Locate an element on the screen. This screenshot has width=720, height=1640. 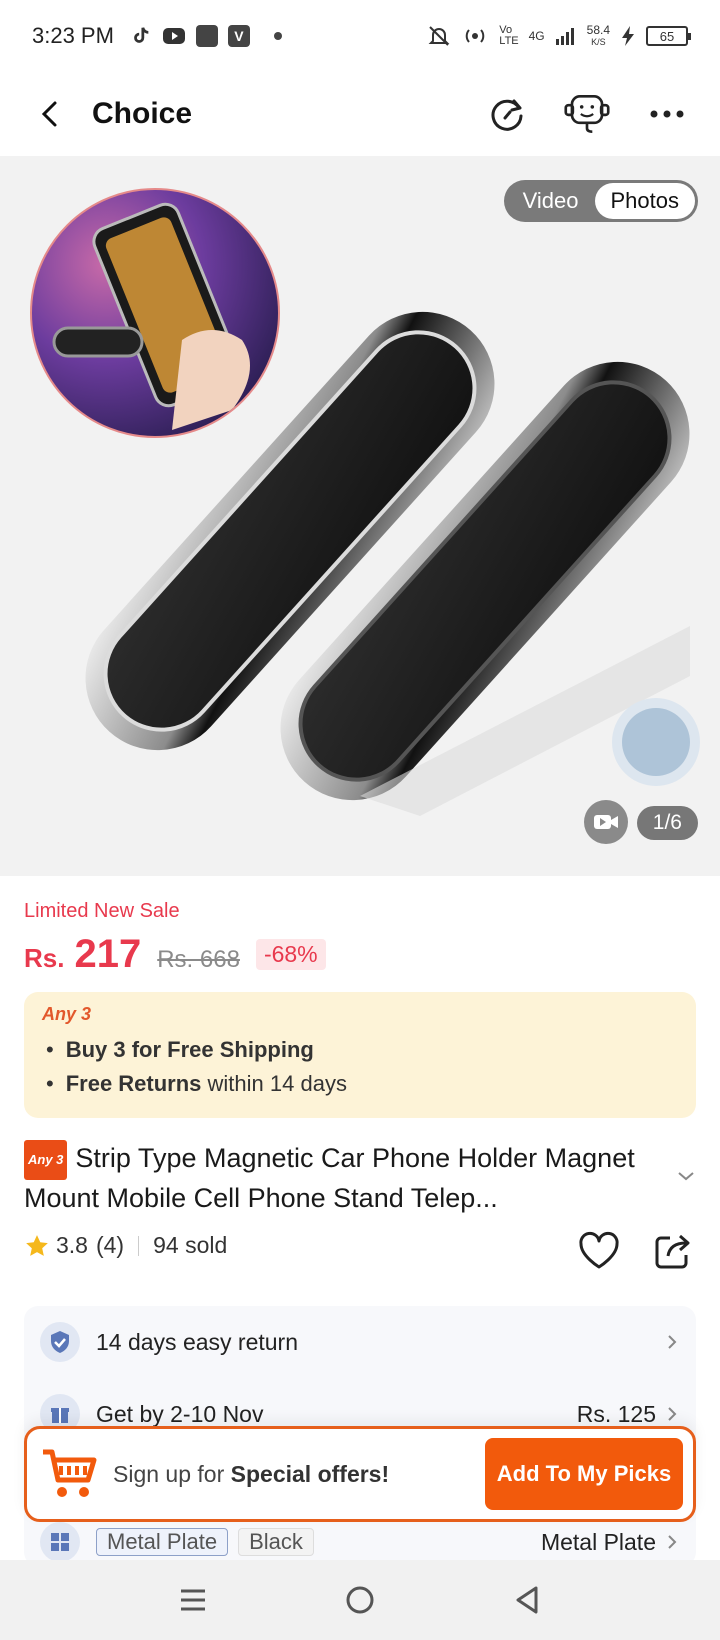
network-gen: 4G is located at coordinates (536, 36).